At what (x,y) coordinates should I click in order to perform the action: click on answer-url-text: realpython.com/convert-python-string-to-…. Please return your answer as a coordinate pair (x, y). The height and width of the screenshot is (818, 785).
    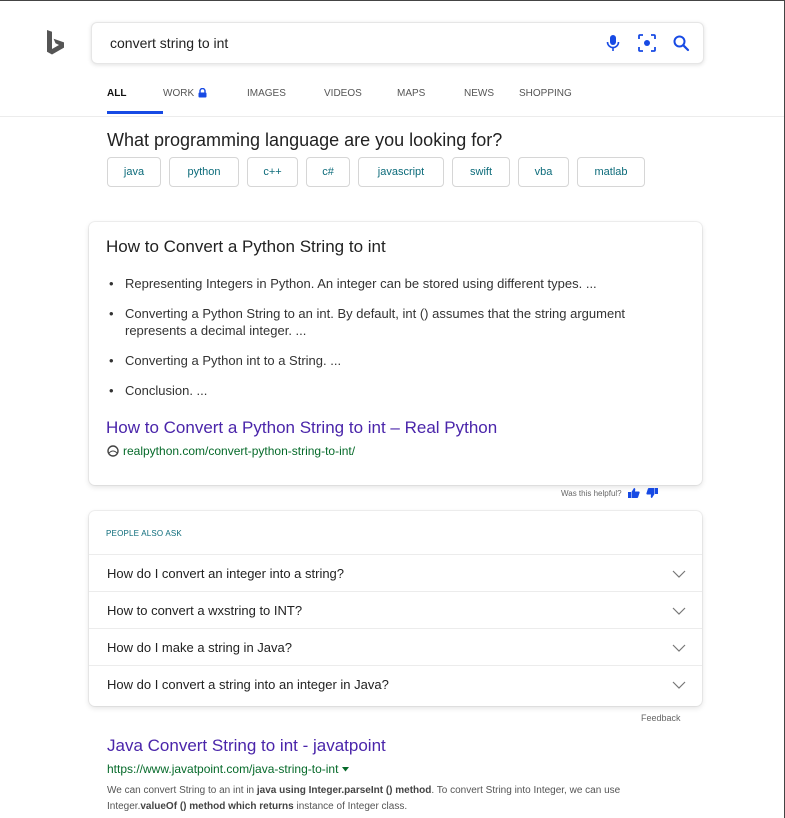
    Looking at the image, I should click on (239, 451).